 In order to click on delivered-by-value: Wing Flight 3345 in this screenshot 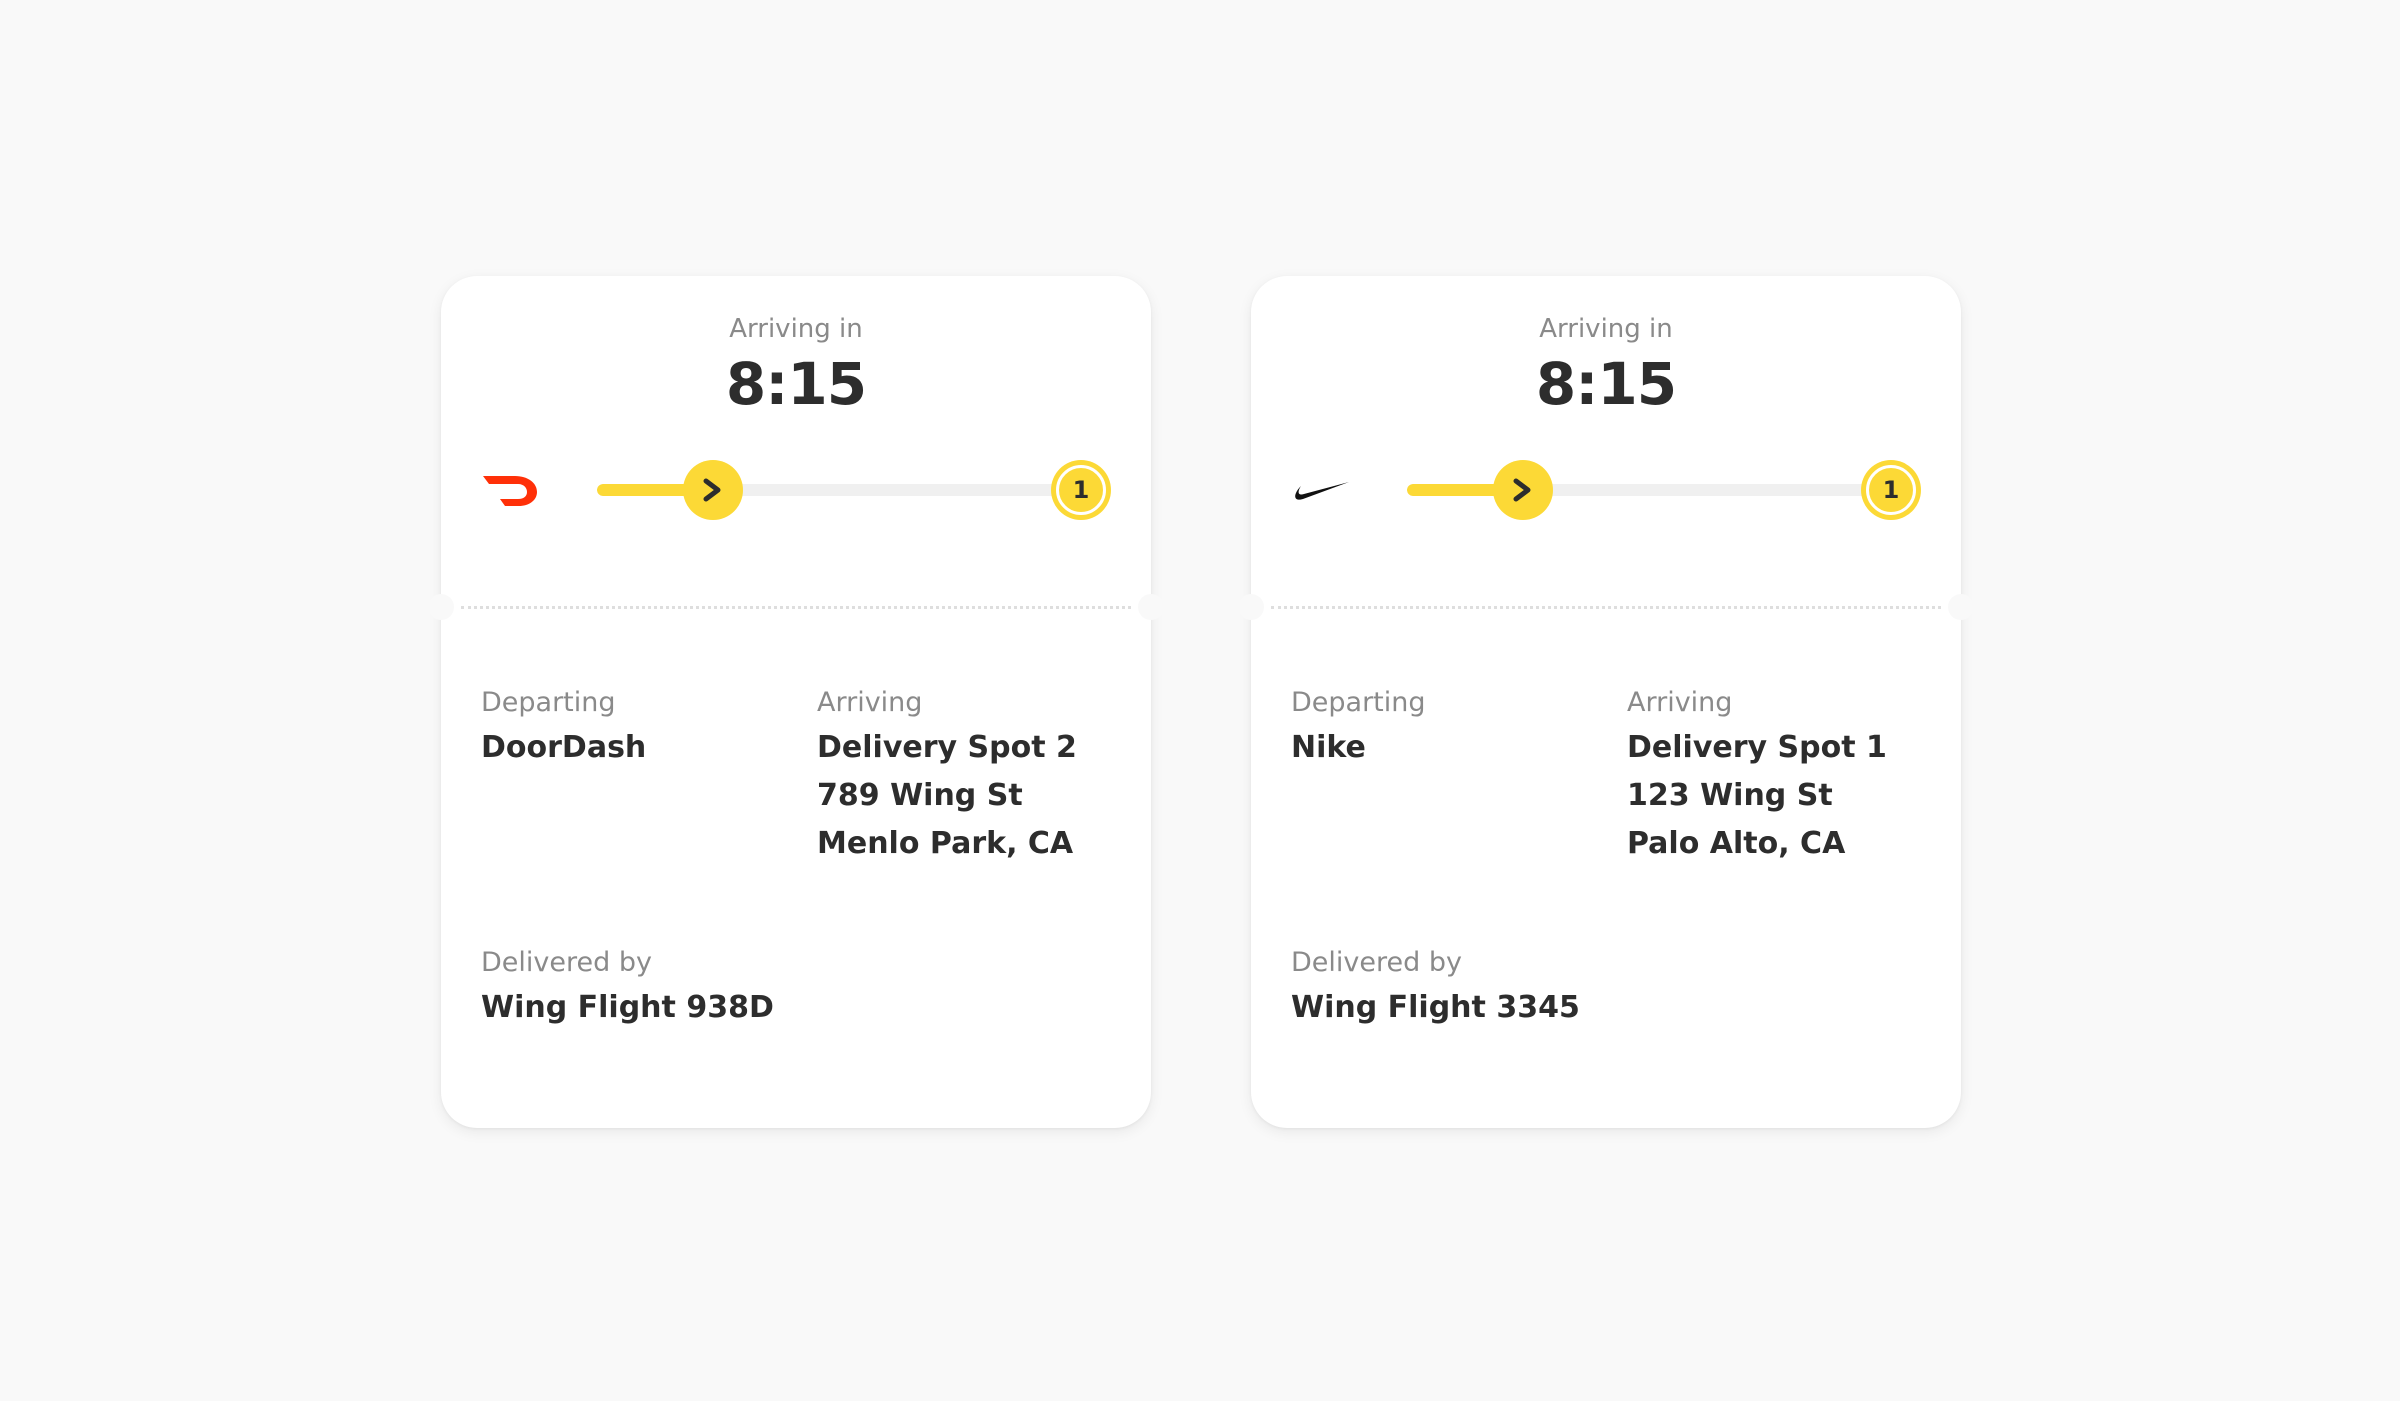, I will do `click(1435, 1007)`.